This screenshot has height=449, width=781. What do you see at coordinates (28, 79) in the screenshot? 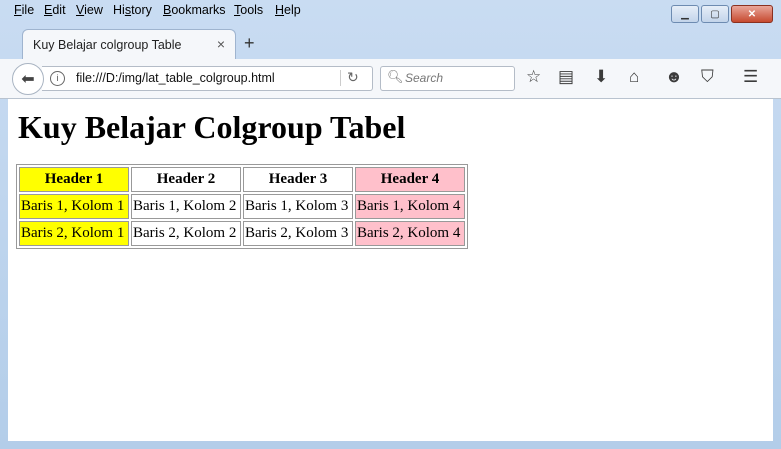
I see `back-arrow-icon: ⬅` at bounding box center [28, 79].